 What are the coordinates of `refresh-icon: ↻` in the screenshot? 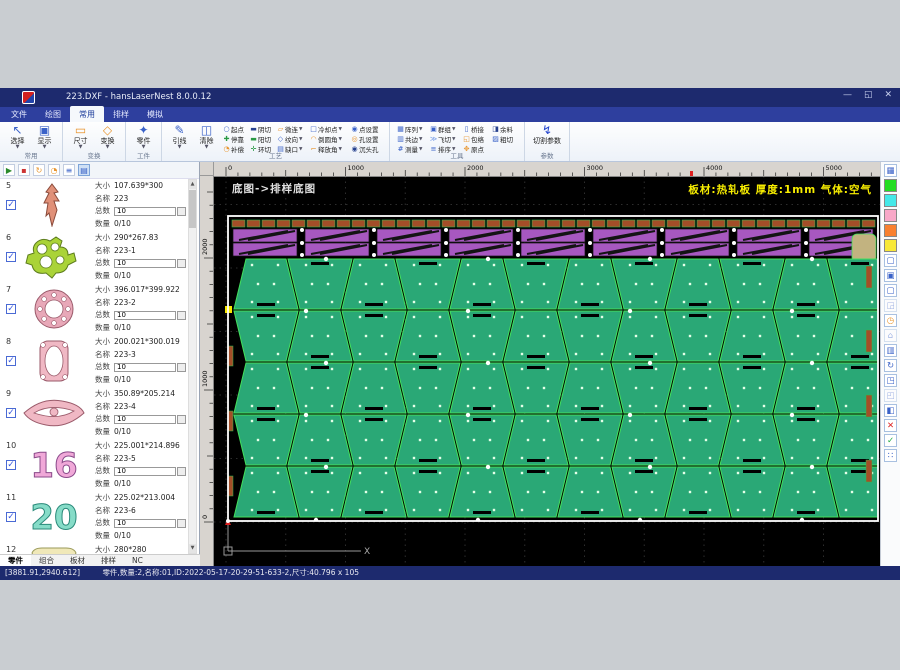 It's located at (39, 170).